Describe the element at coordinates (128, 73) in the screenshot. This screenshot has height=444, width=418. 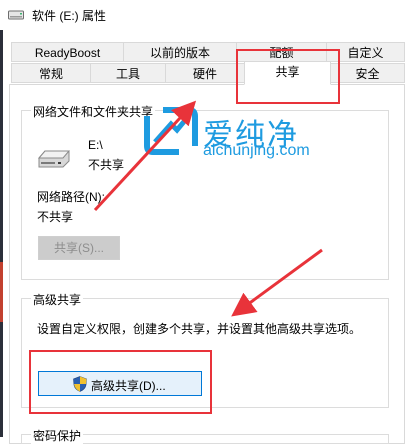
I see `tab-tools: 工具` at that location.